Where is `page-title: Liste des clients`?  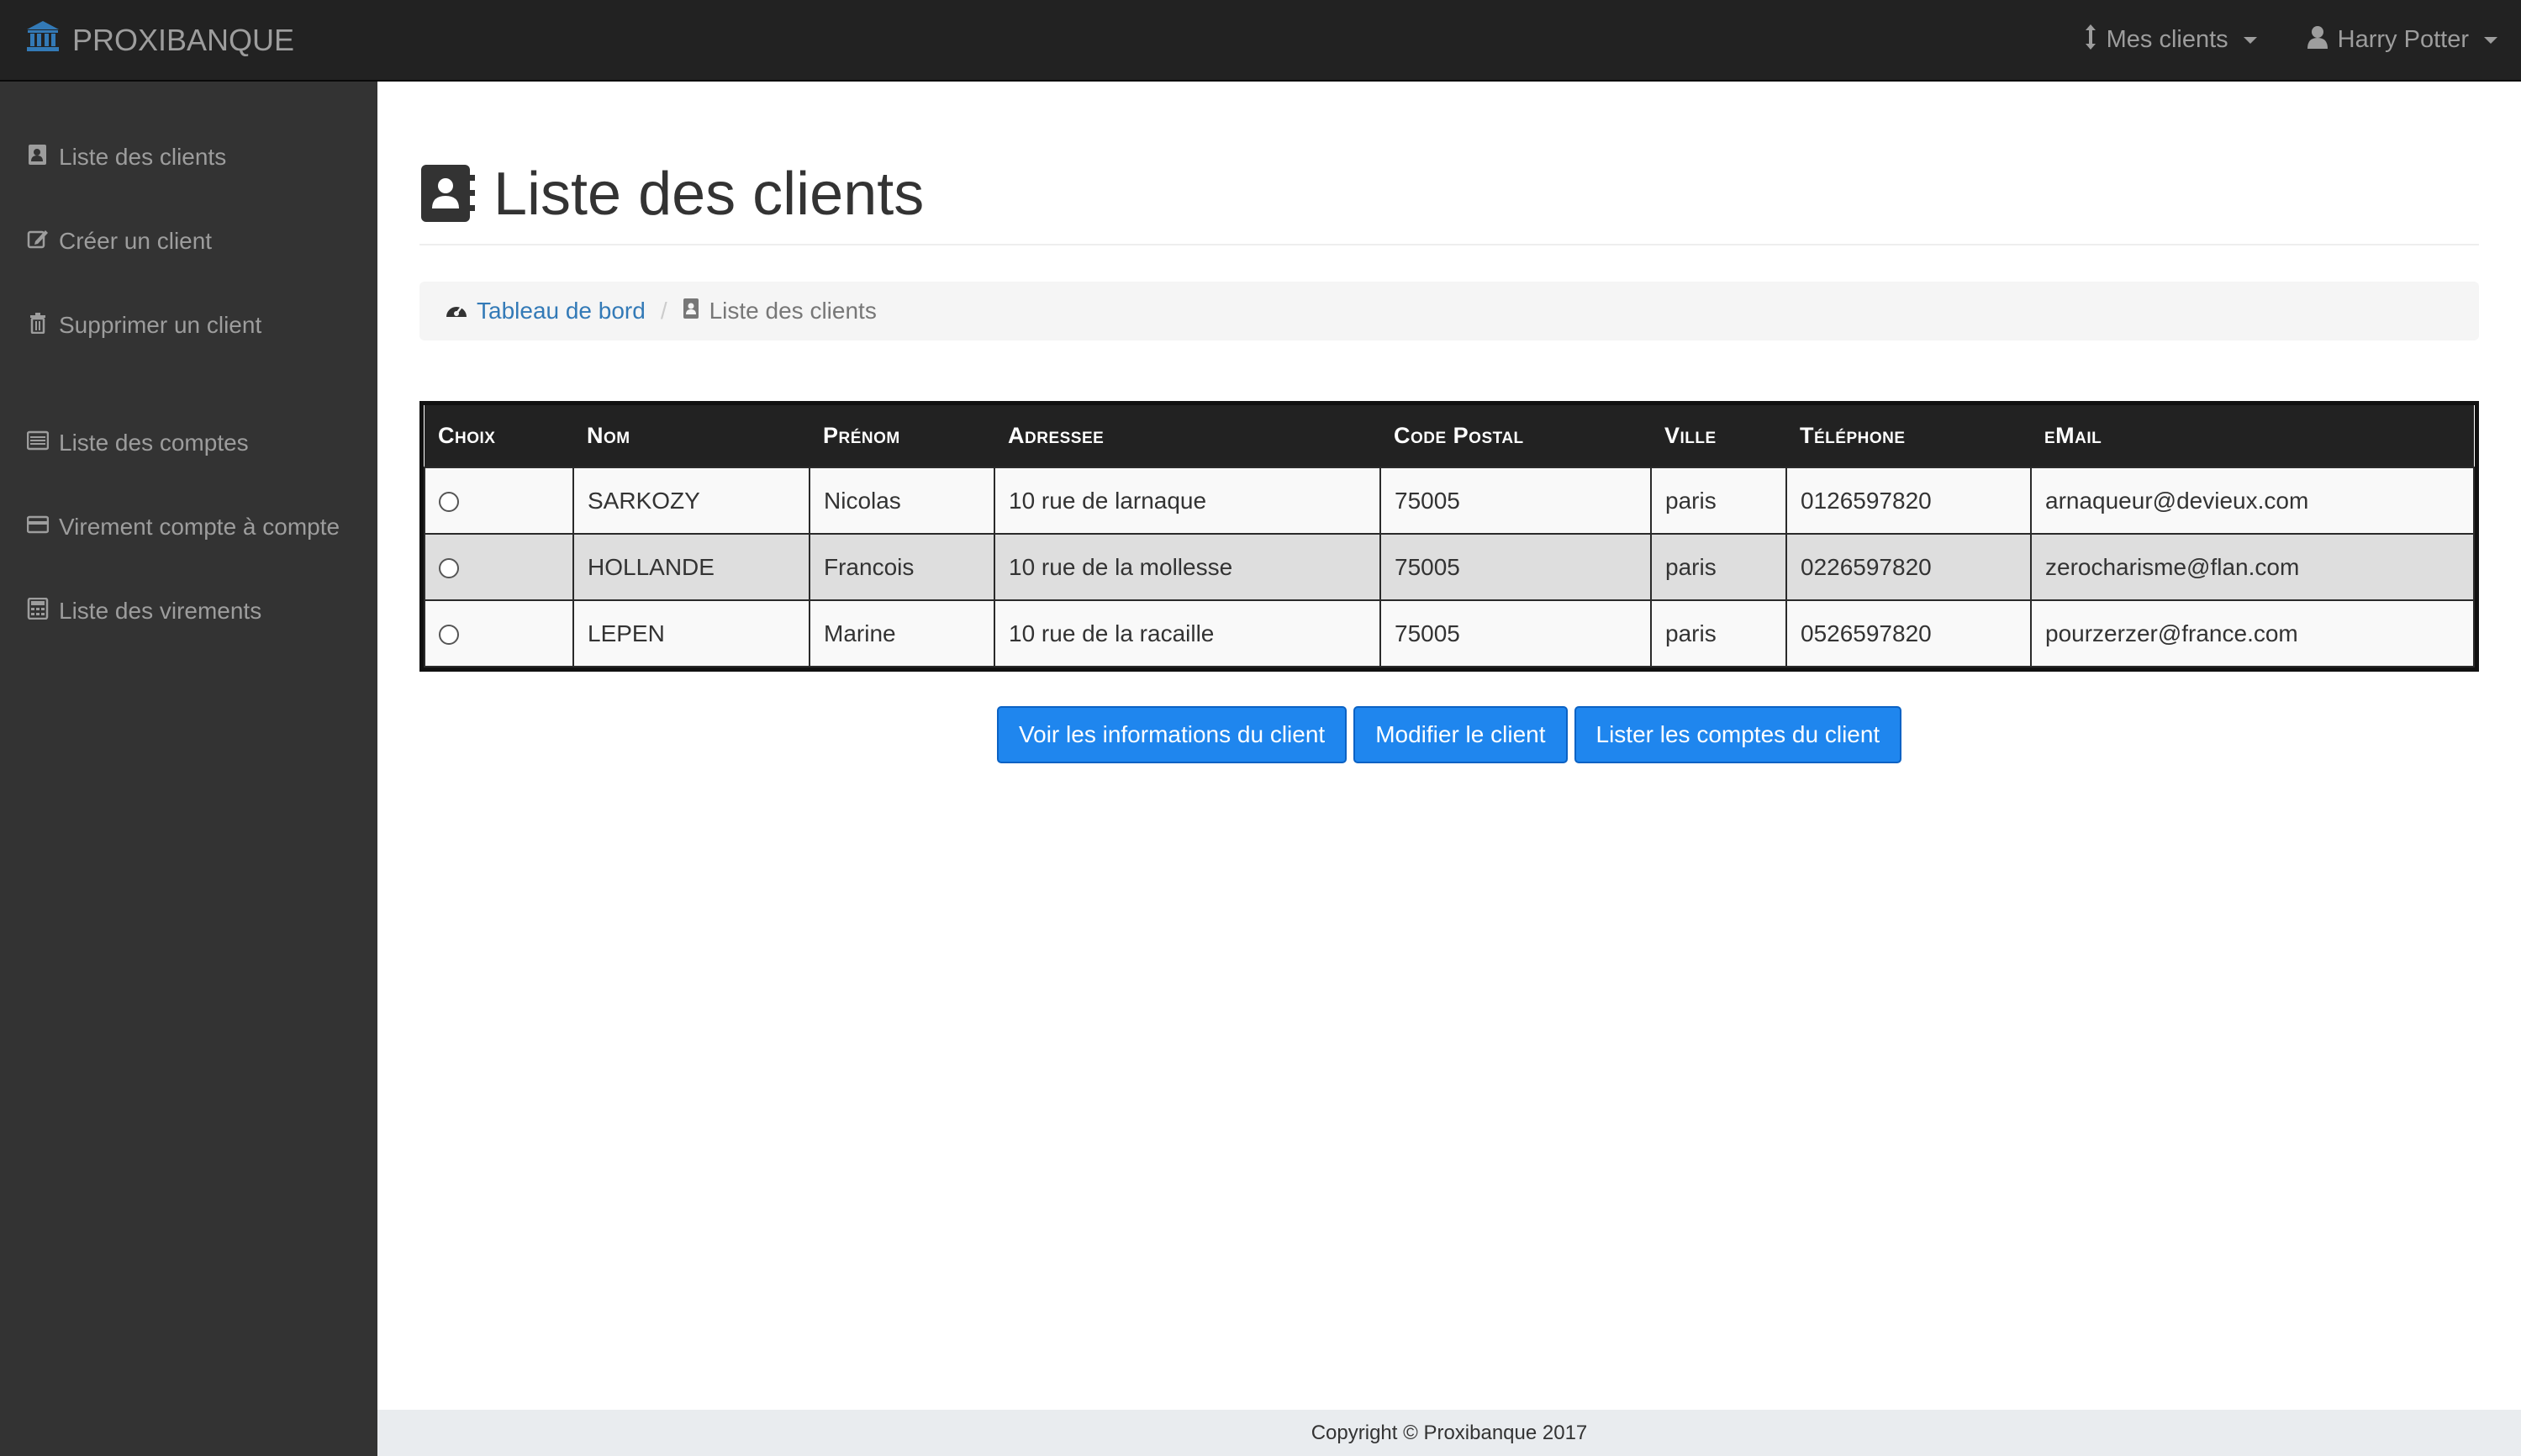 page-title: Liste des clients is located at coordinates (709, 194).